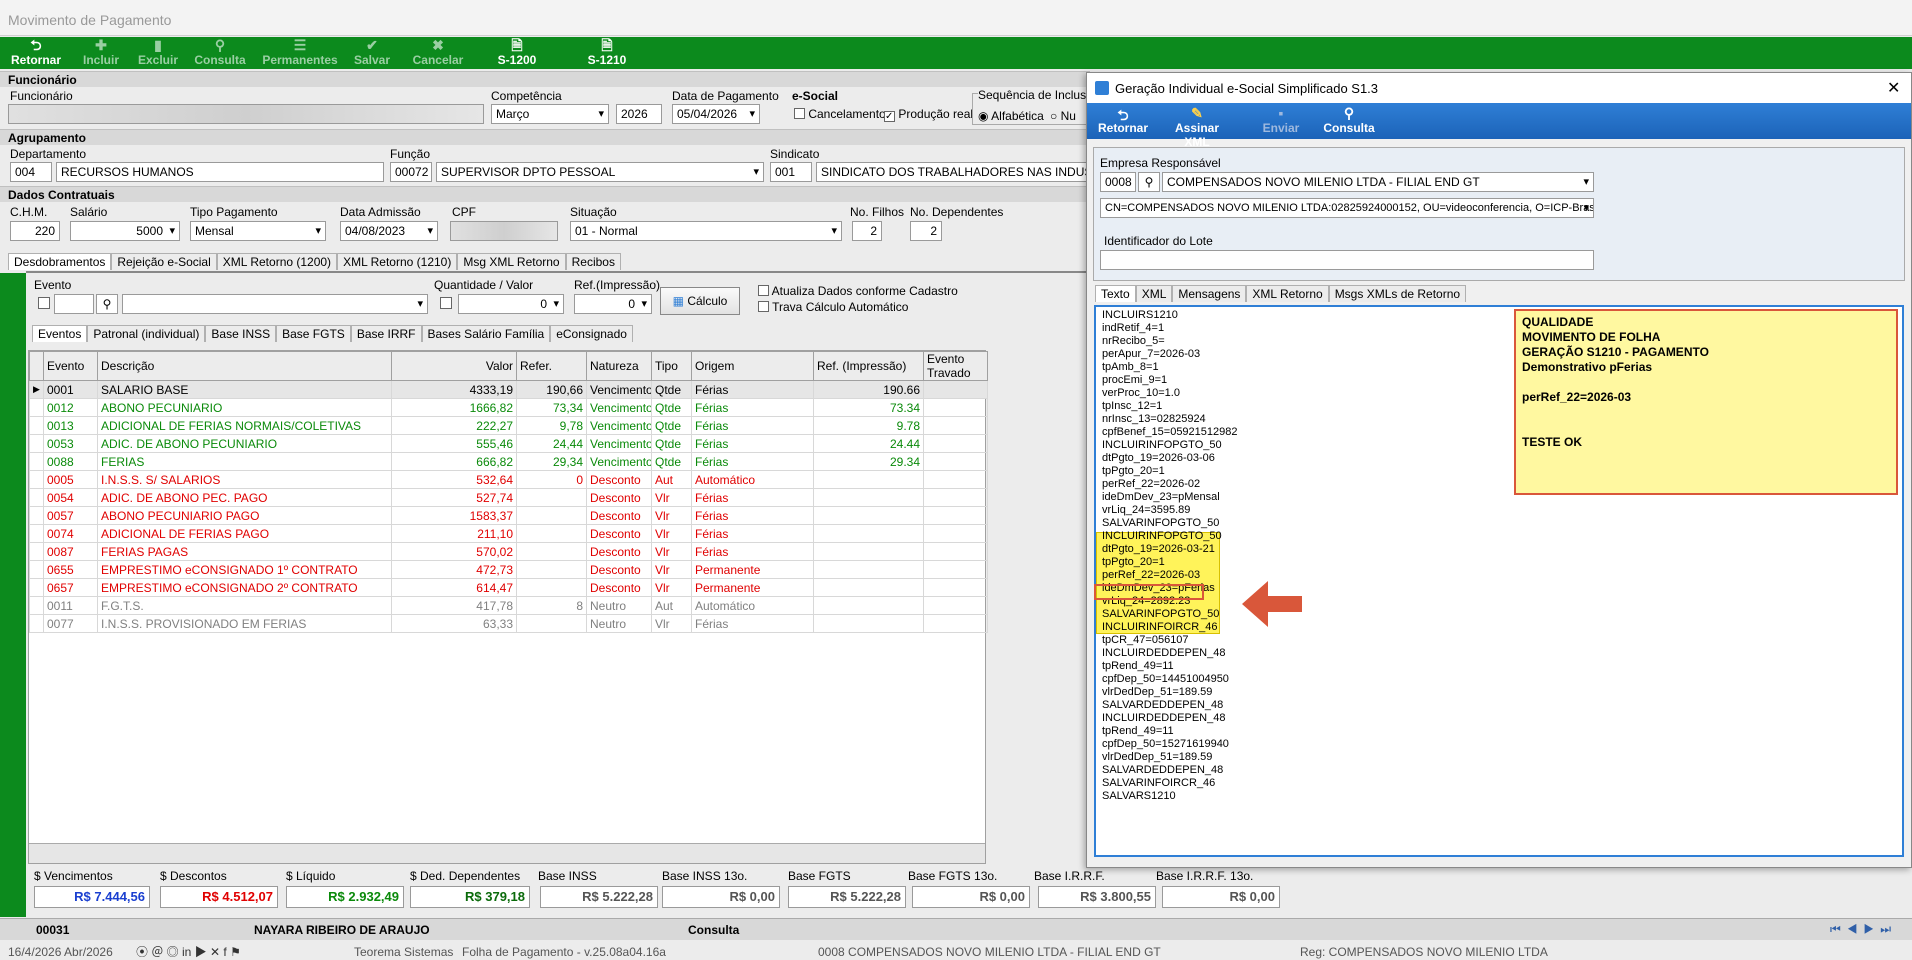 Image resolution: width=1912 pixels, height=960 pixels. What do you see at coordinates (36, 53) in the screenshot?
I see `retornar-button: ⮌ Retornar` at bounding box center [36, 53].